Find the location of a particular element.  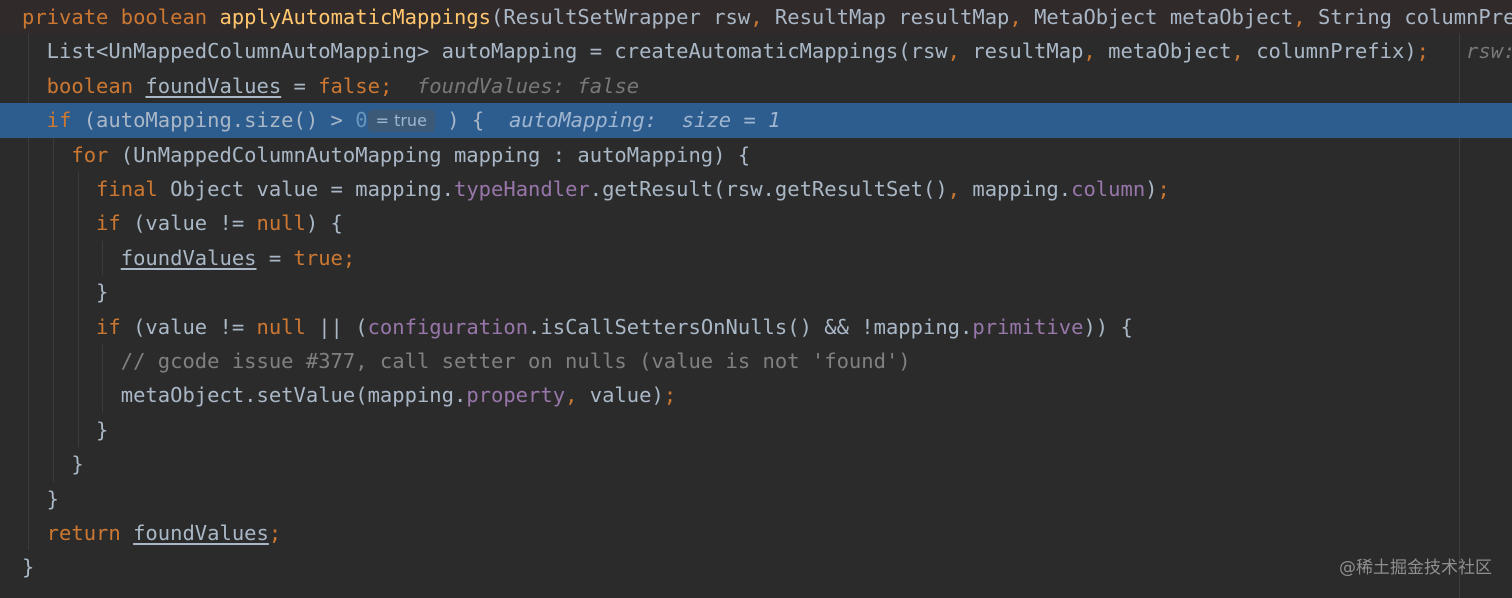

code-text: return foundValues; is located at coordinates (164, 533).